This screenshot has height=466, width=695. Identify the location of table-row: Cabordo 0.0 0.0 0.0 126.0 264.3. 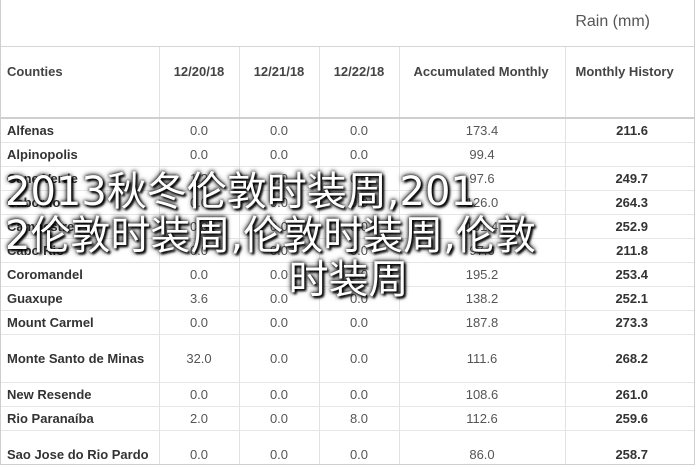
(347, 202).